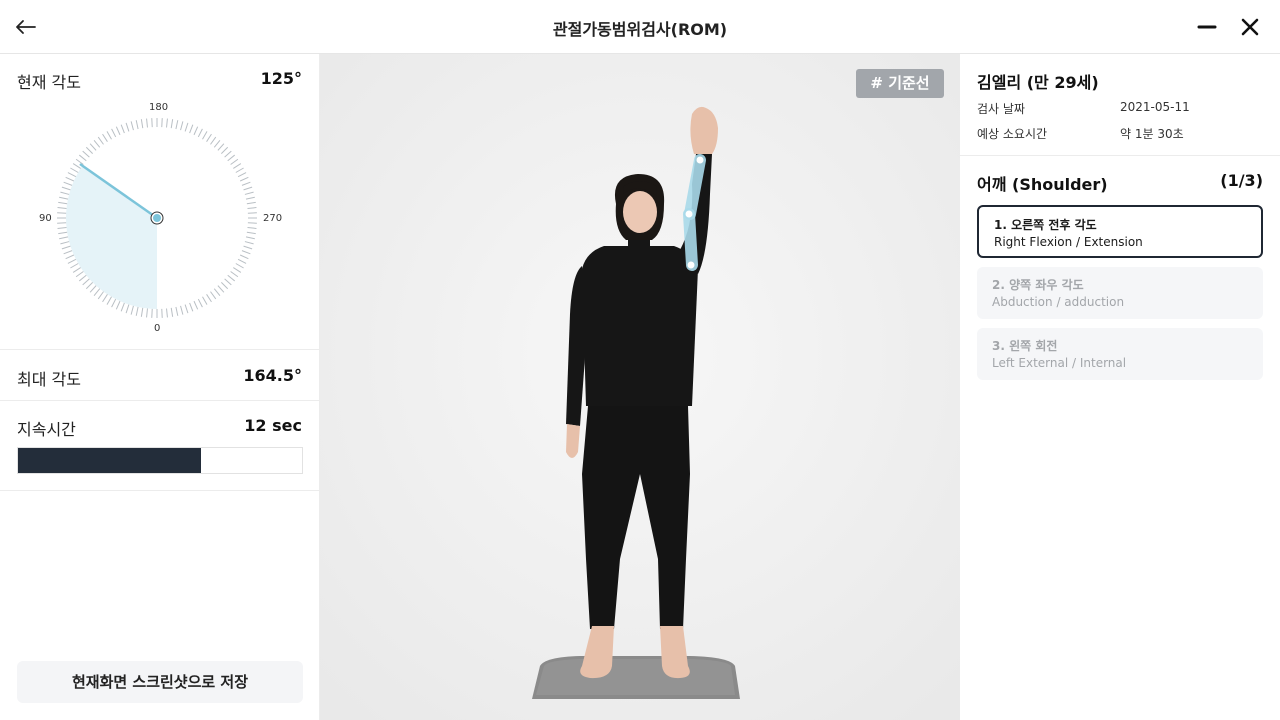  Describe the element at coordinates (1120, 354) in the screenshot. I see `test-item-left-rotation: 3. 왼쪽 회전 Left External / Internal` at that location.